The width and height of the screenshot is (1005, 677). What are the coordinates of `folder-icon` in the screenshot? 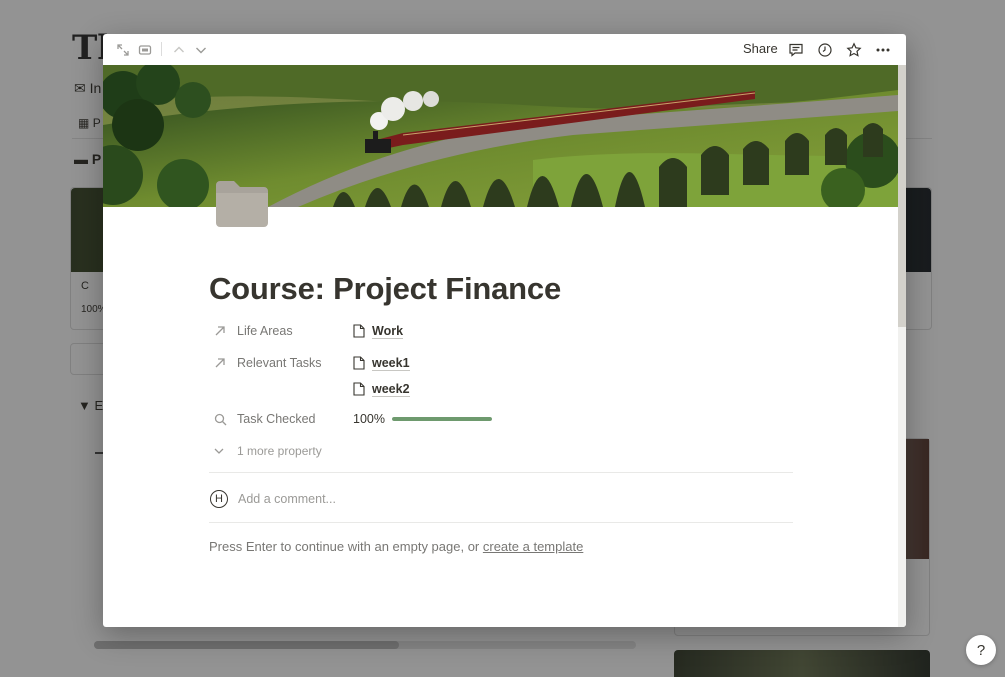 It's located at (242, 203).